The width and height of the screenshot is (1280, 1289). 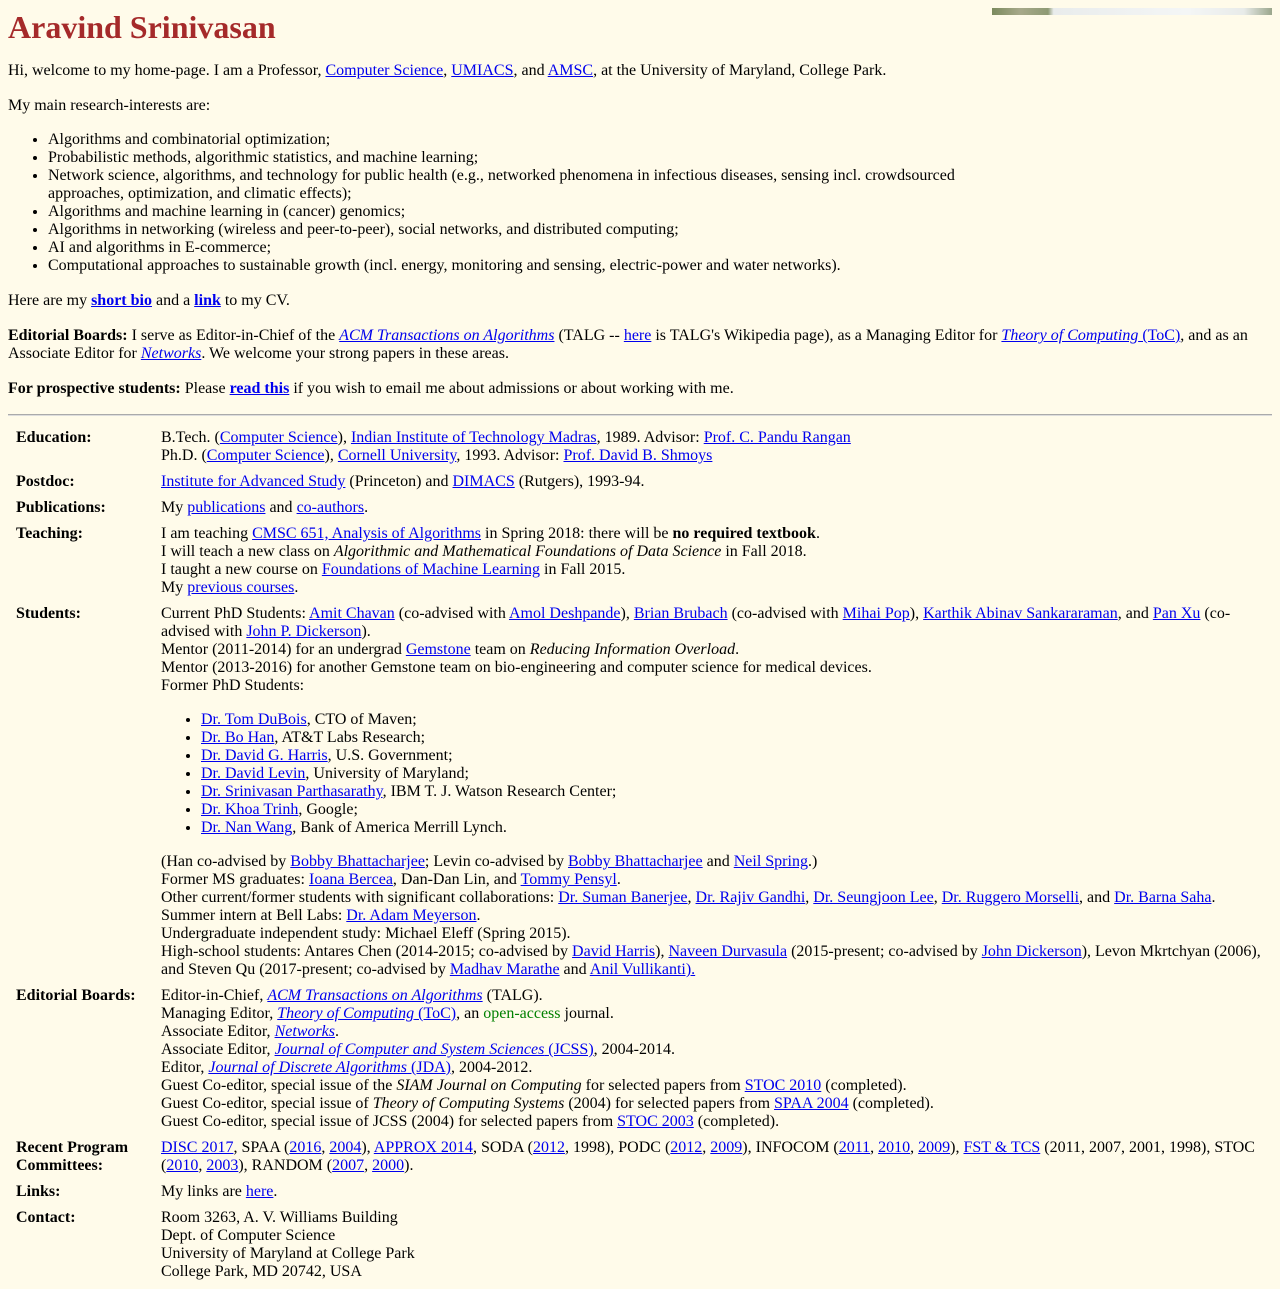 I want to click on talg-wikipedia-link: here, so click(x=638, y=335).